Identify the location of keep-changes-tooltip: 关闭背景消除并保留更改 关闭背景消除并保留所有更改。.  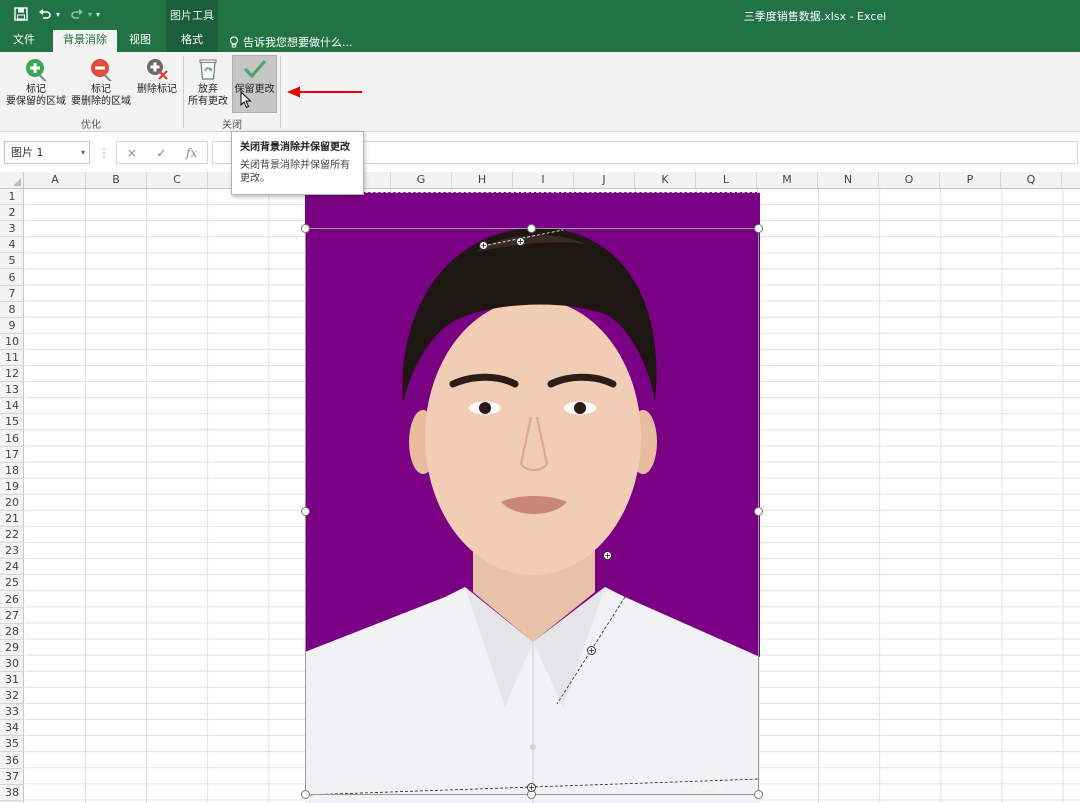
(297, 163).